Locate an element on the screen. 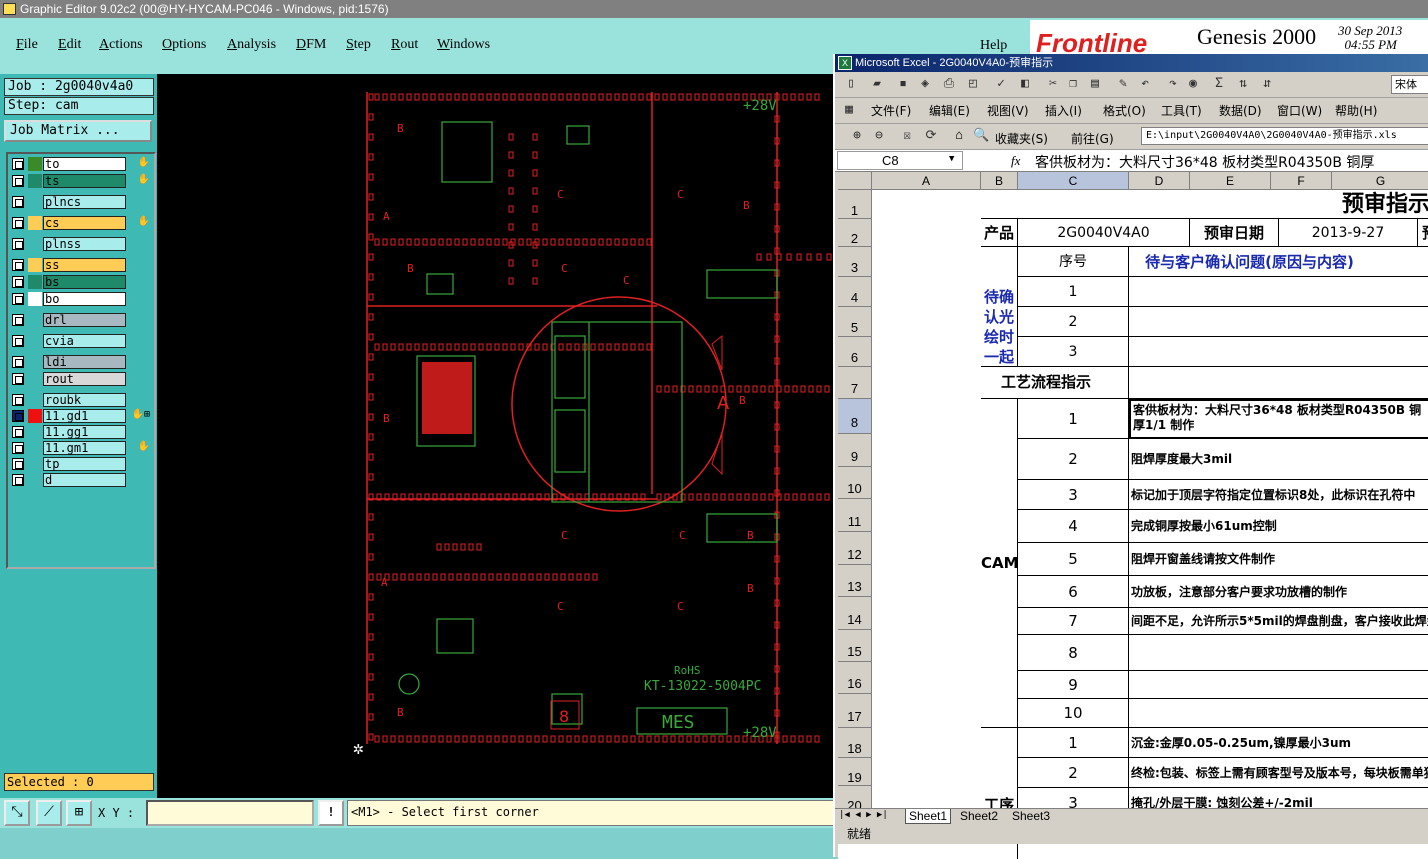  permission-icon: ◈ is located at coordinates (925, 84).